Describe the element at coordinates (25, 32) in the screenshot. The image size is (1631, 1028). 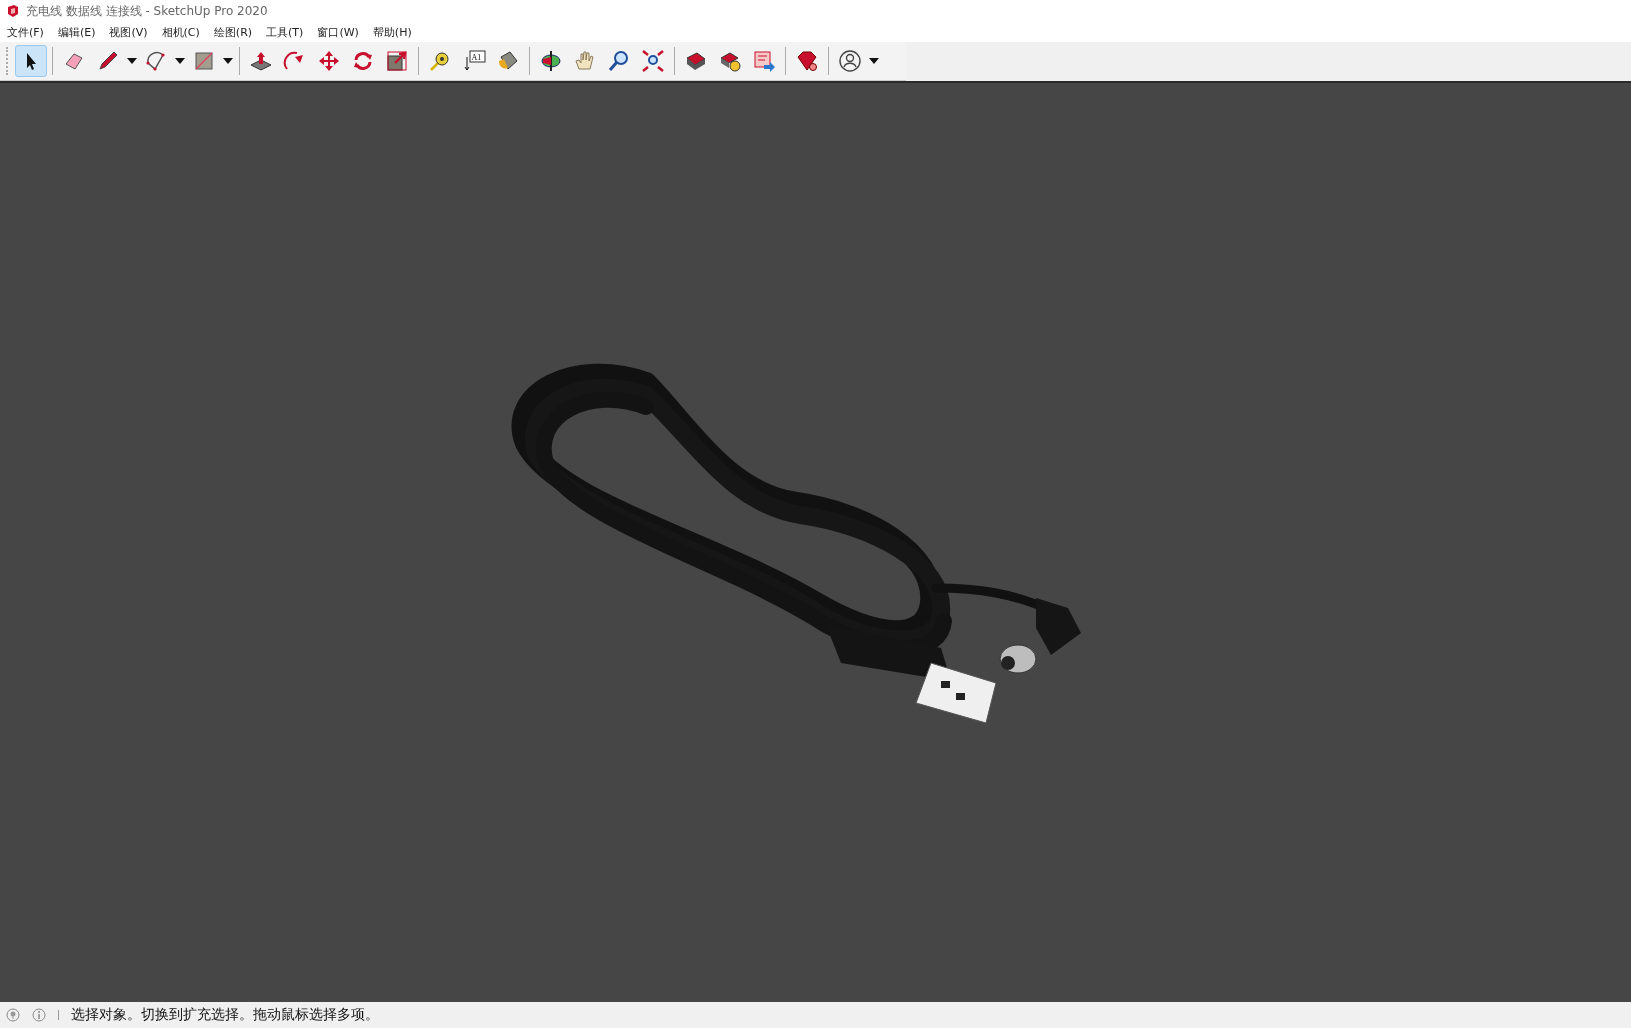
I see `menu-item: 文件(F)` at that location.